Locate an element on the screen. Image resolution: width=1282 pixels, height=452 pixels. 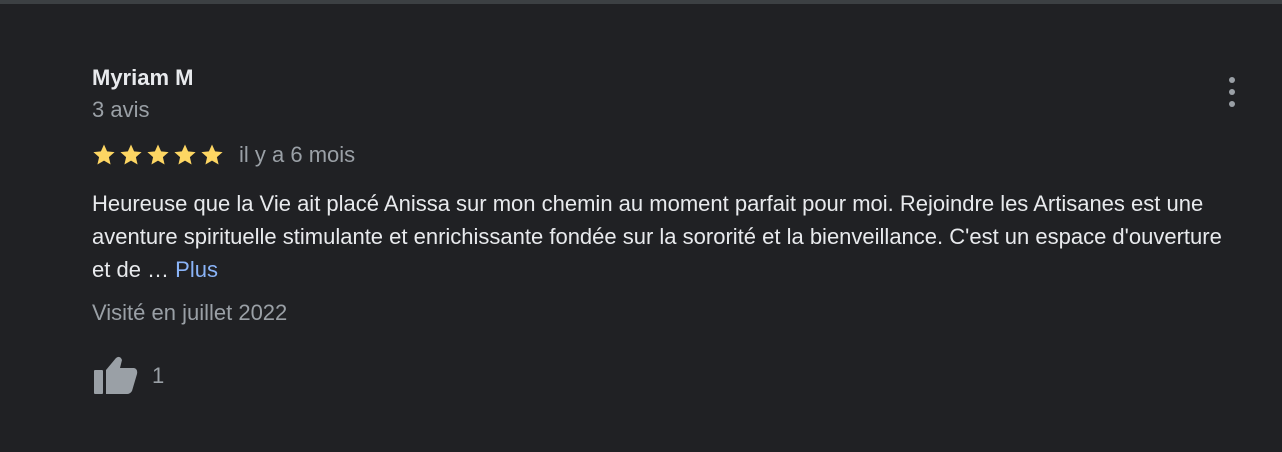
thumb-up-icon is located at coordinates (116, 375).